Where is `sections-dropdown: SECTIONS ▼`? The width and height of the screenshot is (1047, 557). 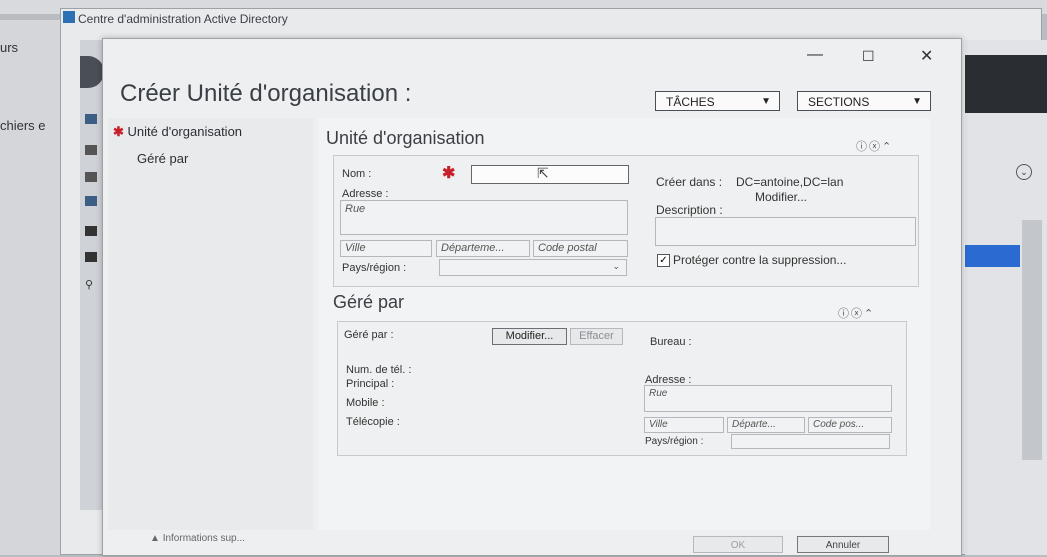 sections-dropdown: SECTIONS ▼ is located at coordinates (864, 101).